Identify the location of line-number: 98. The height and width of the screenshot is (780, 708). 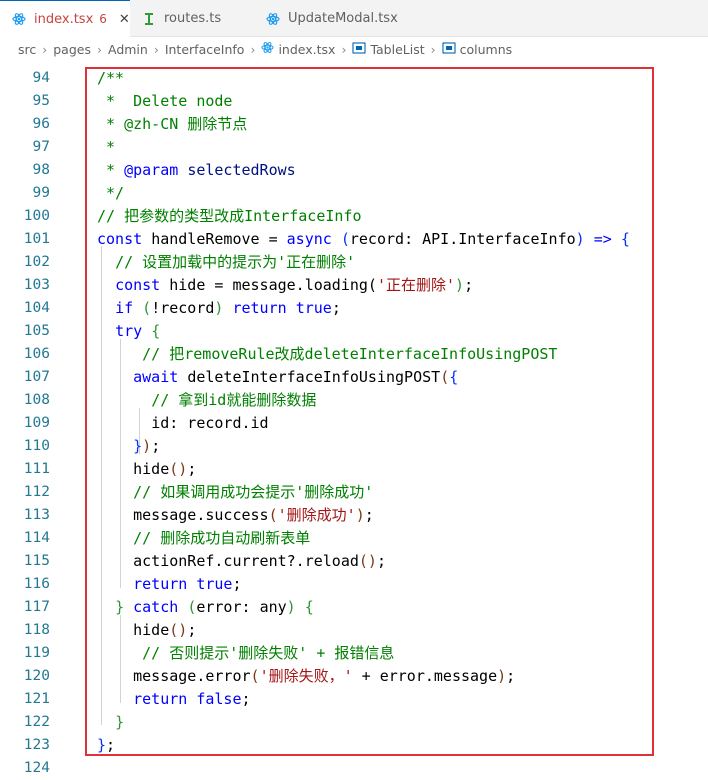
(41, 170).